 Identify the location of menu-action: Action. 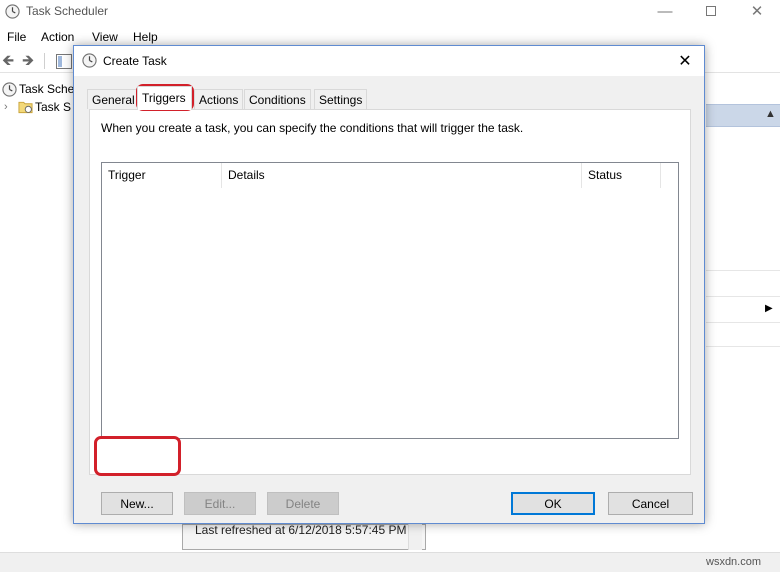
(57, 37).